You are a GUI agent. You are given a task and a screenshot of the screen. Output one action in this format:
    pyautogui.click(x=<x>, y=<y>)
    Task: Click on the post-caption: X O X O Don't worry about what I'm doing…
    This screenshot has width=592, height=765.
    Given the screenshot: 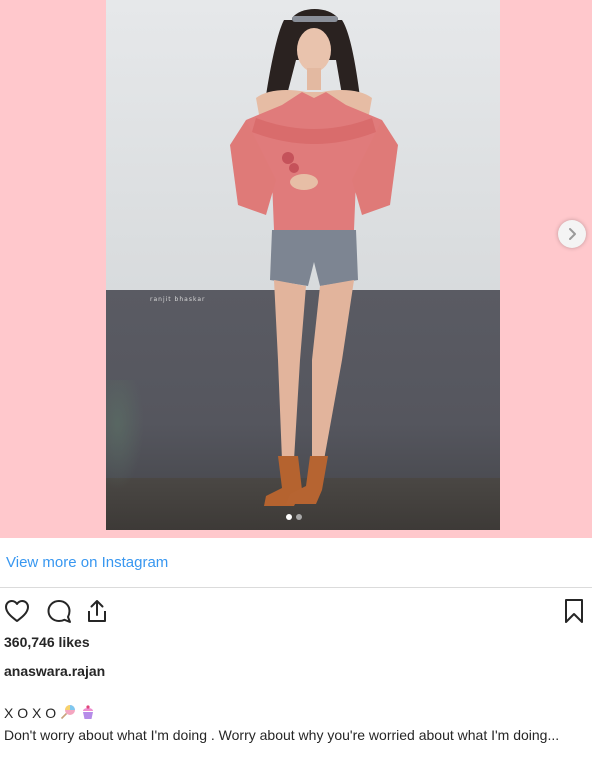 What is the action you would take?
    pyautogui.click(x=296, y=724)
    